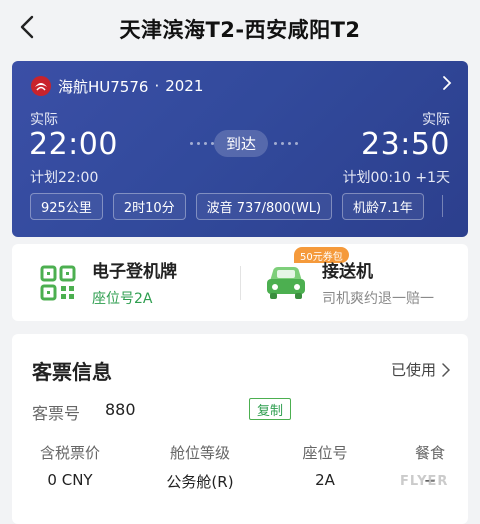 This screenshot has height=524, width=480. I want to click on page-title: 天津滨海T2-西安咸阳T2, so click(240, 30).